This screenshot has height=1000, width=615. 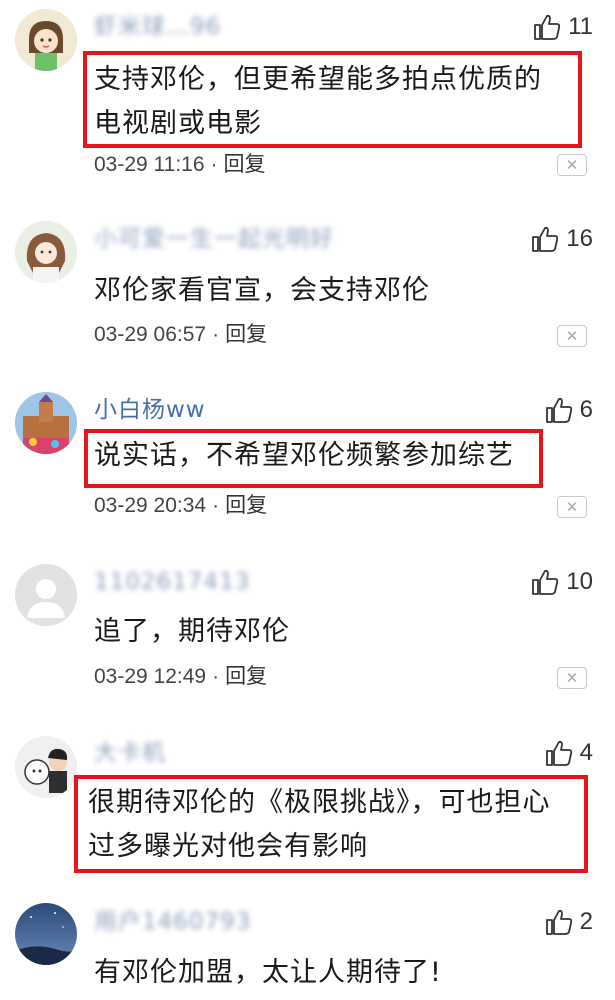 What do you see at coordinates (46, 423) in the screenshot?
I see `castle-photo-avatar-icon` at bounding box center [46, 423].